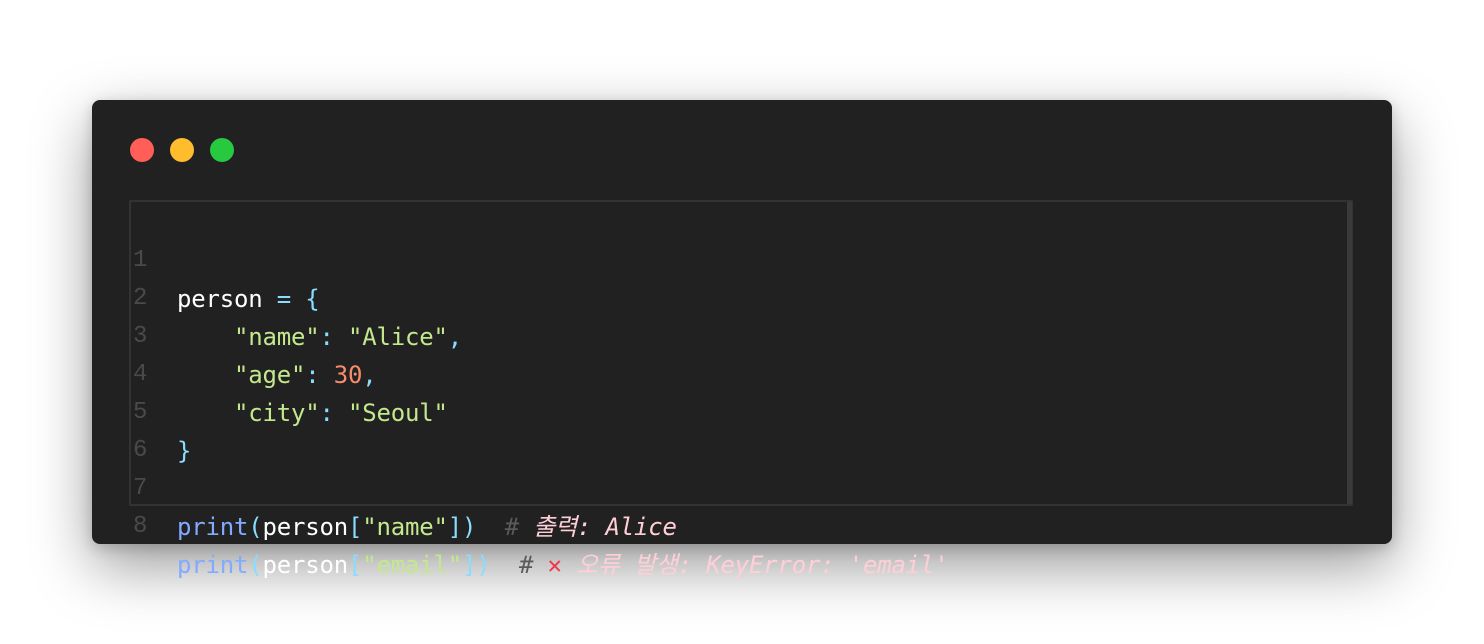 The width and height of the screenshot is (1484, 644). I want to click on vertical-scrollbar, so click(1349, 353).